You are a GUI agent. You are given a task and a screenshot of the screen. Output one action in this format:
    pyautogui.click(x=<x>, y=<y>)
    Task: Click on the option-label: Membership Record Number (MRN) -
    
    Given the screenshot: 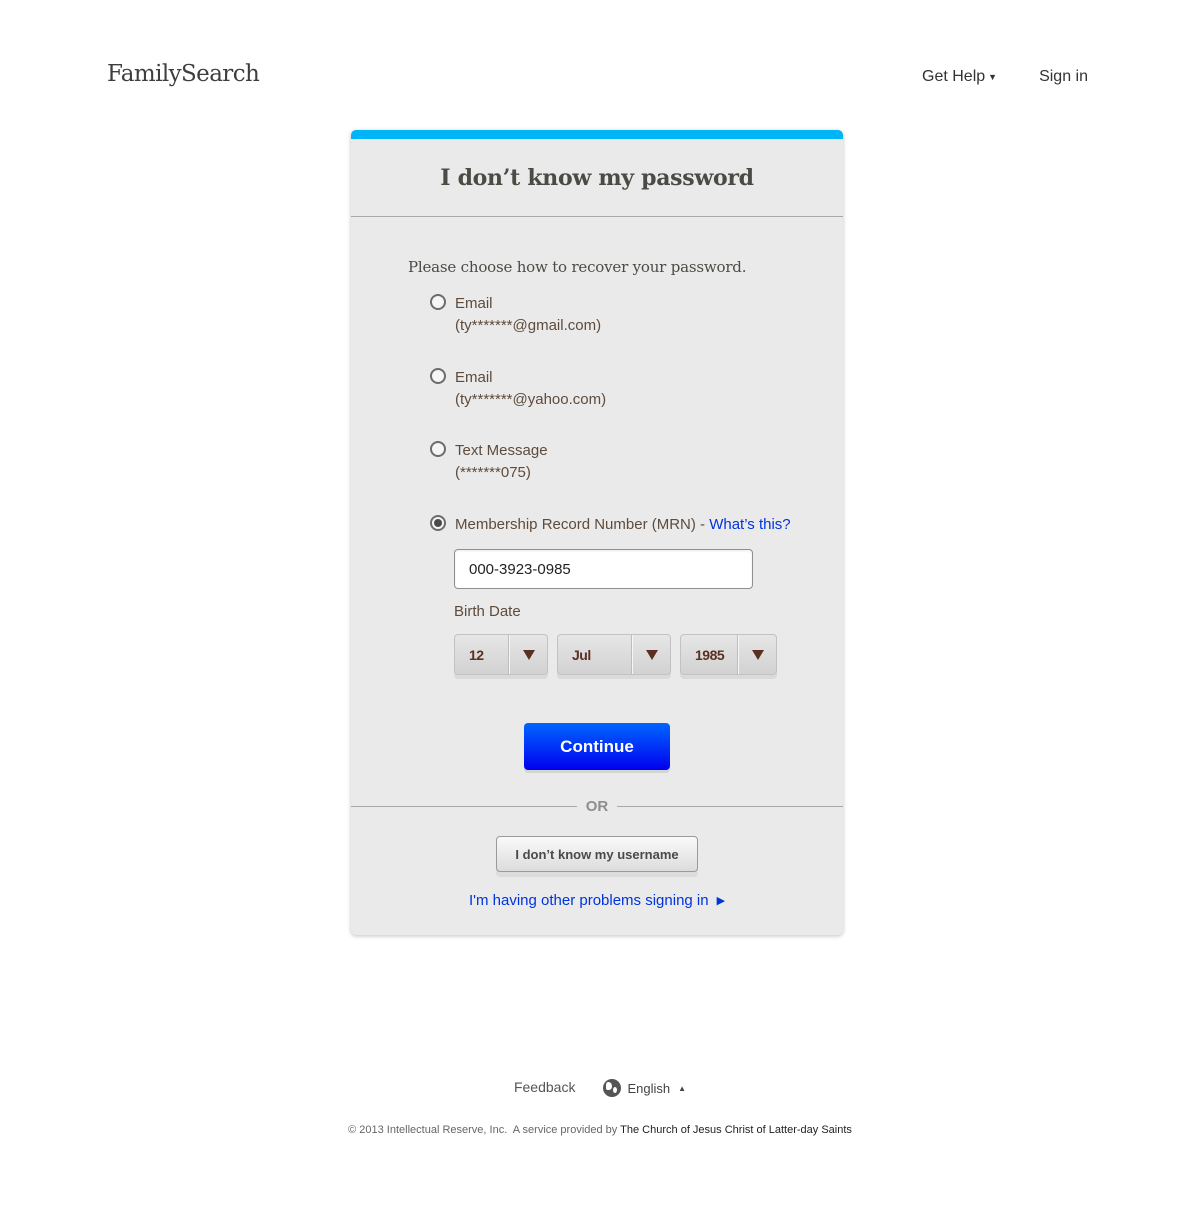 What is the action you would take?
    pyautogui.click(x=582, y=524)
    